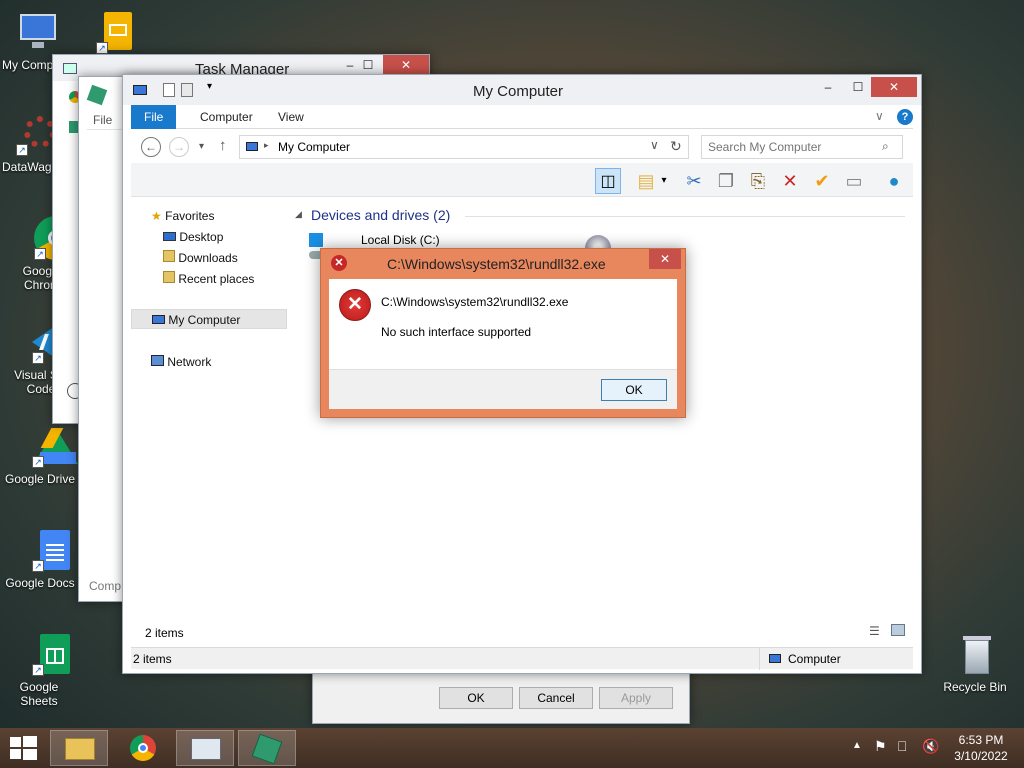  Describe the element at coordinates (151, 147) in the screenshot. I see `back-button: ←` at that location.